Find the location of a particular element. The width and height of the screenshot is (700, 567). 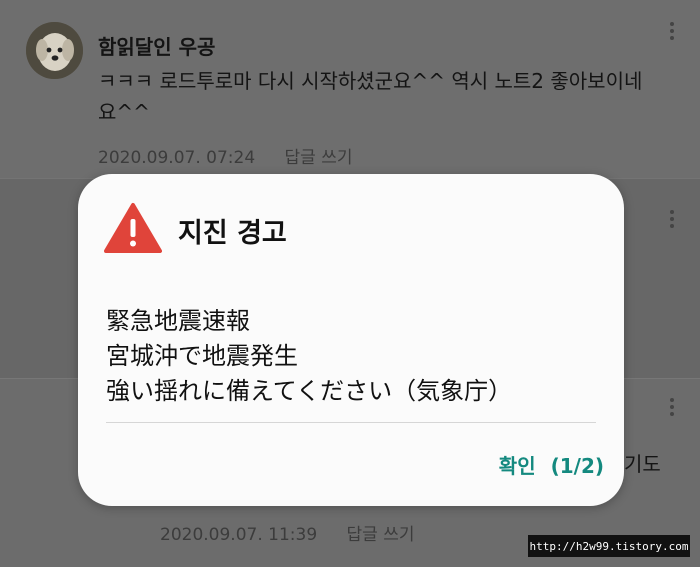

alert-message-line: 強い揺れに備えてください（気象庁） is located at coordinates (309, 391).